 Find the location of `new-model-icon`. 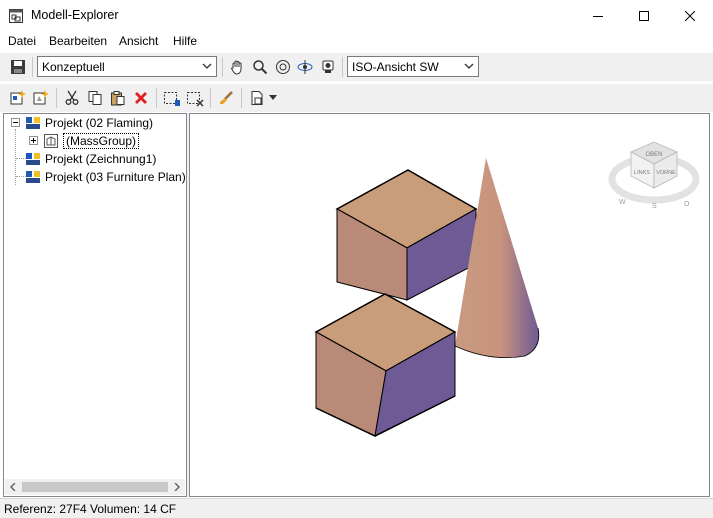

new-model-icon is located at coordinates (41, 98).